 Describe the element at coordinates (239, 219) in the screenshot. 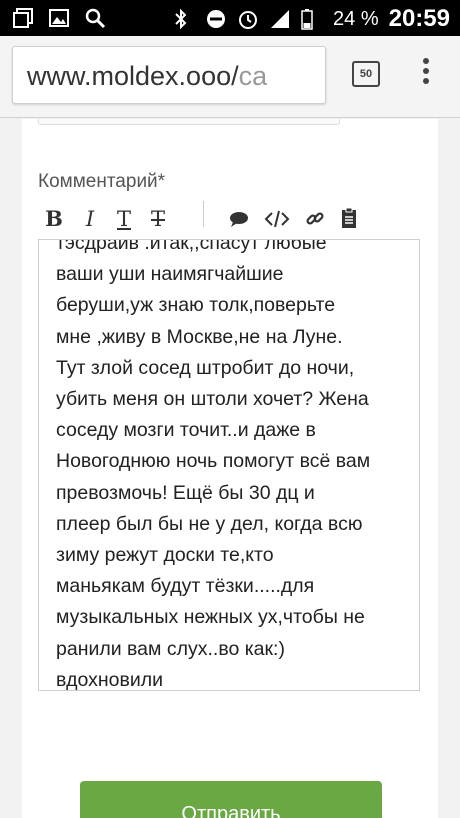

I see `quote-icon` at that location.